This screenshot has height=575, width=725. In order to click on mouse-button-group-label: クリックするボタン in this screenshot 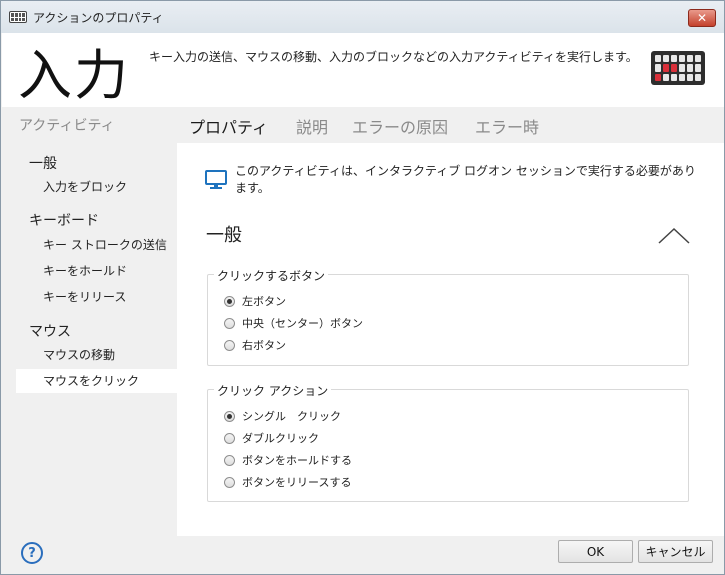, I will do `click(271, 275)`.